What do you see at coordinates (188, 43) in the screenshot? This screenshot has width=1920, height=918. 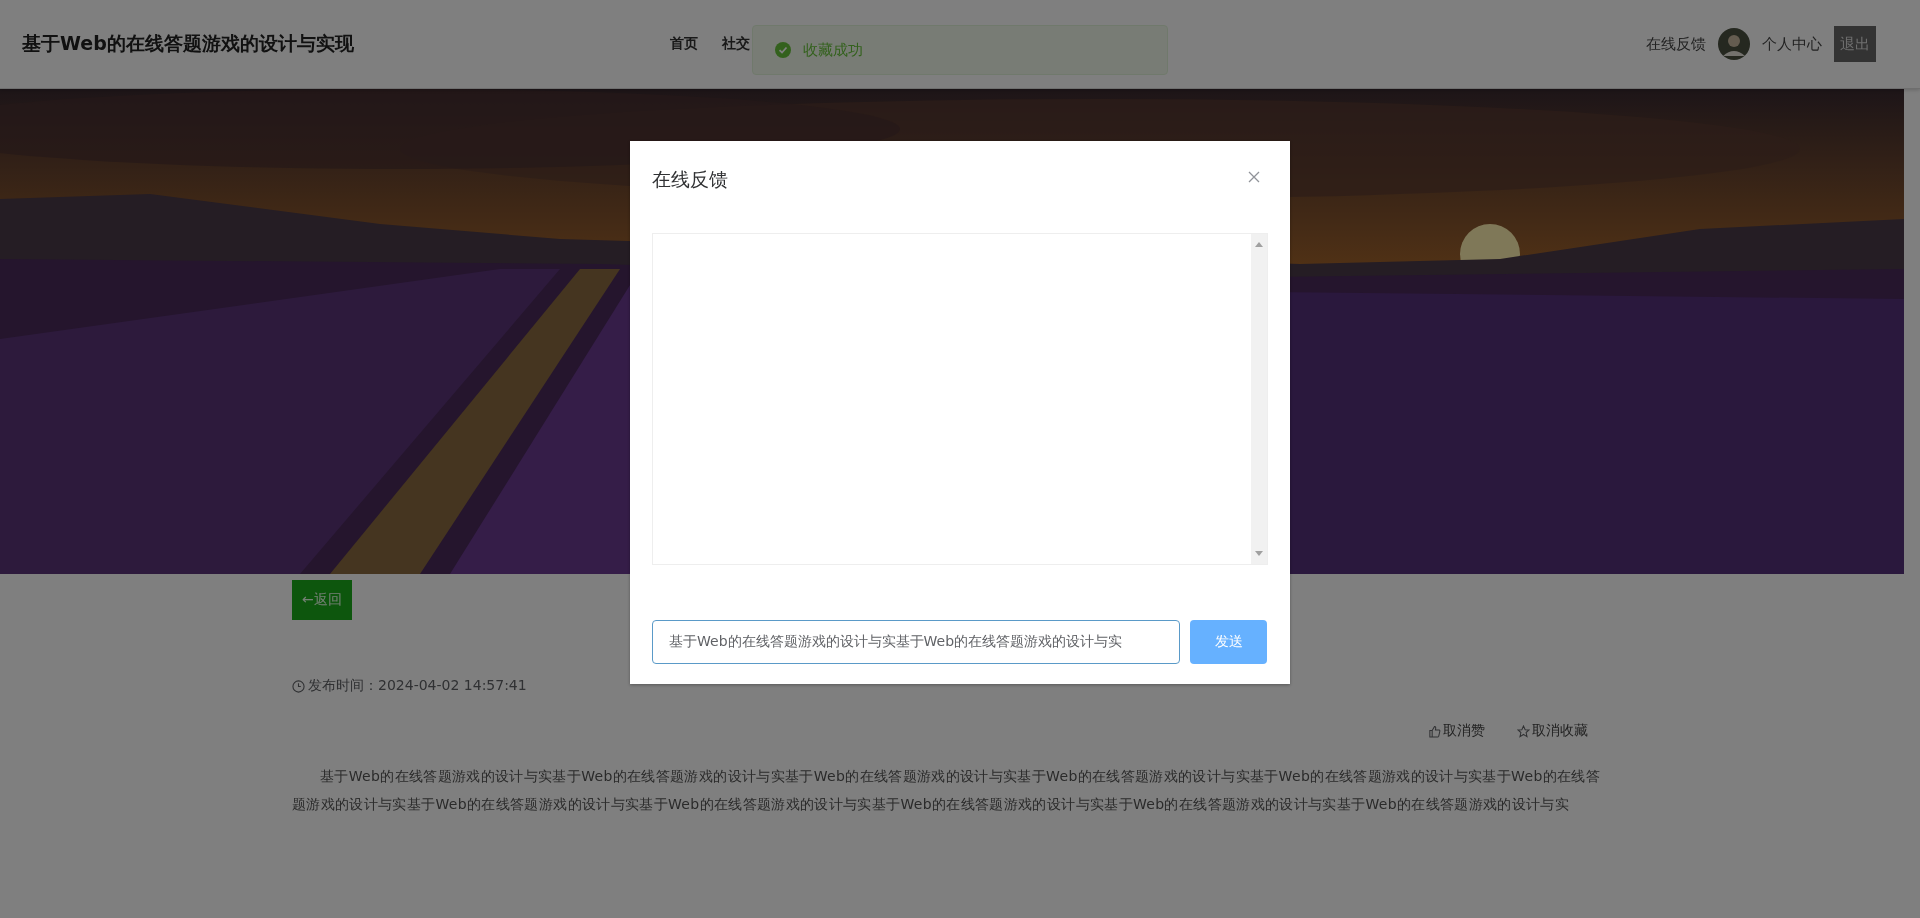 I see `site-title: 基于Web的在线答题游戏的设计与实现` at bounding box center [188, 43].